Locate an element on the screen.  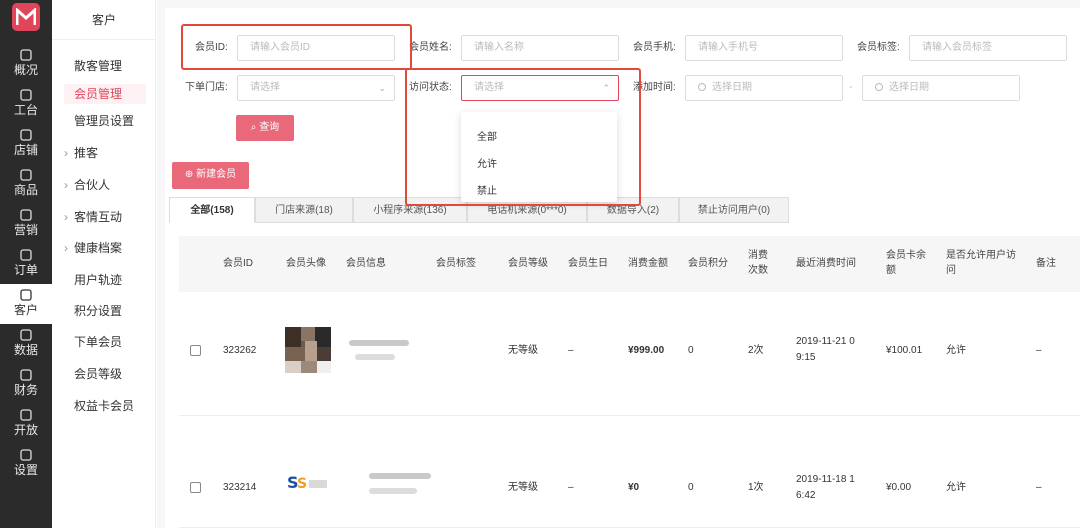
add-time-start-input: 选择日期 is located at coordinates (764, 88).